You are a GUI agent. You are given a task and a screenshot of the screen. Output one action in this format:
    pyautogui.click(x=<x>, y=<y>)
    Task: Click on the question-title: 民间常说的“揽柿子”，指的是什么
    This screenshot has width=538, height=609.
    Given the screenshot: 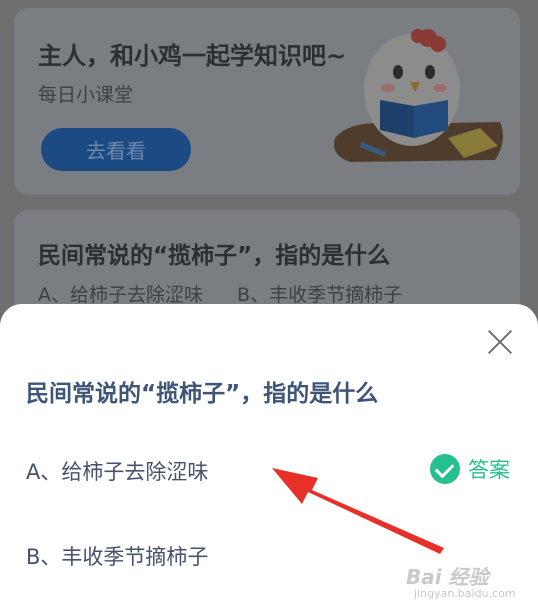 What is the action you would take?
    pyautogui.click(x=202, y=394)
    